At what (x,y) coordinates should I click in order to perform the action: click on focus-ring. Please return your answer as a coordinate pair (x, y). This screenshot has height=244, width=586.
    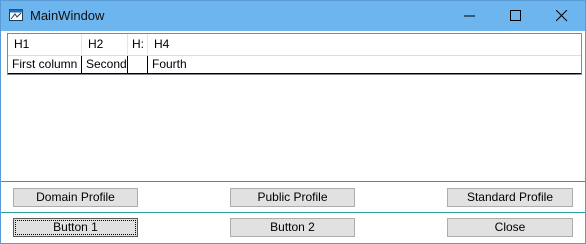
    Looking at the image, I should click on (75, 227).